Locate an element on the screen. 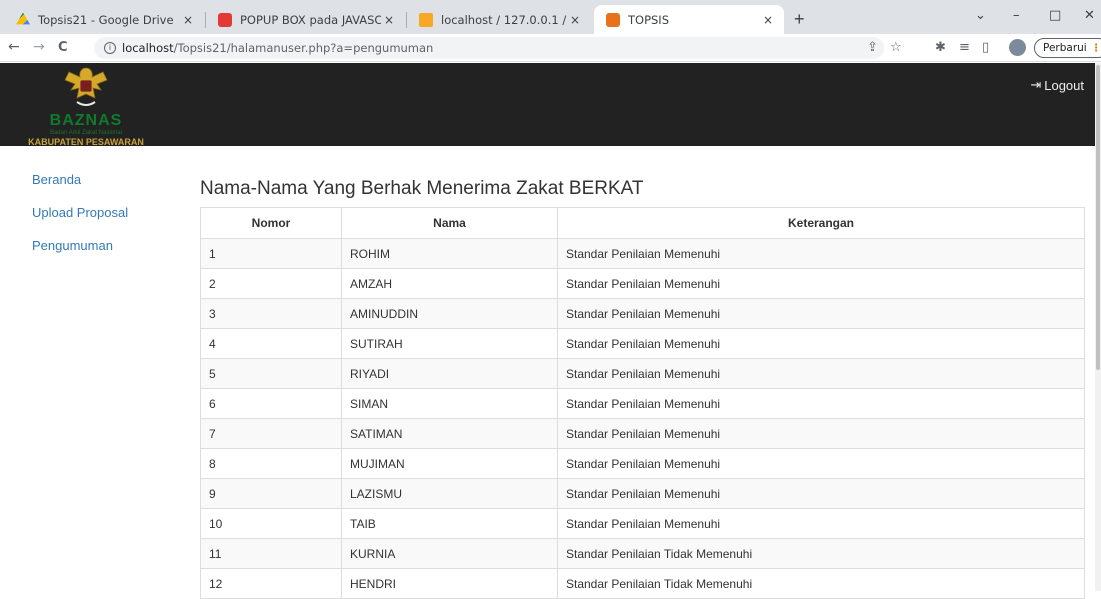 This screenshot has width=1101, height=599. reading-list-icon: ≡ is located at coordinates (964, 47).